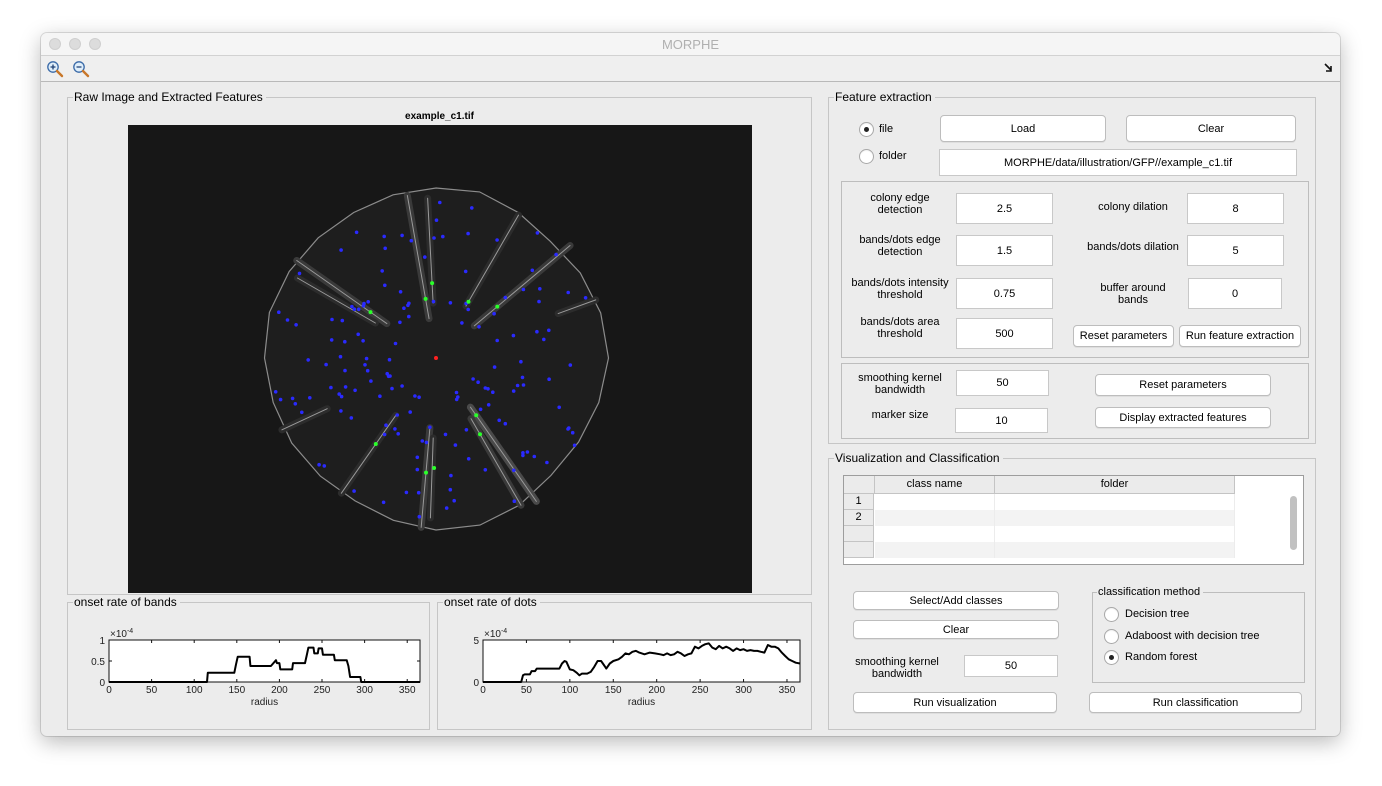  What do you see at coordinates (102, 641) in the screenshot?
I see `y-tick-label: 1` at bounding box center [102, 641].